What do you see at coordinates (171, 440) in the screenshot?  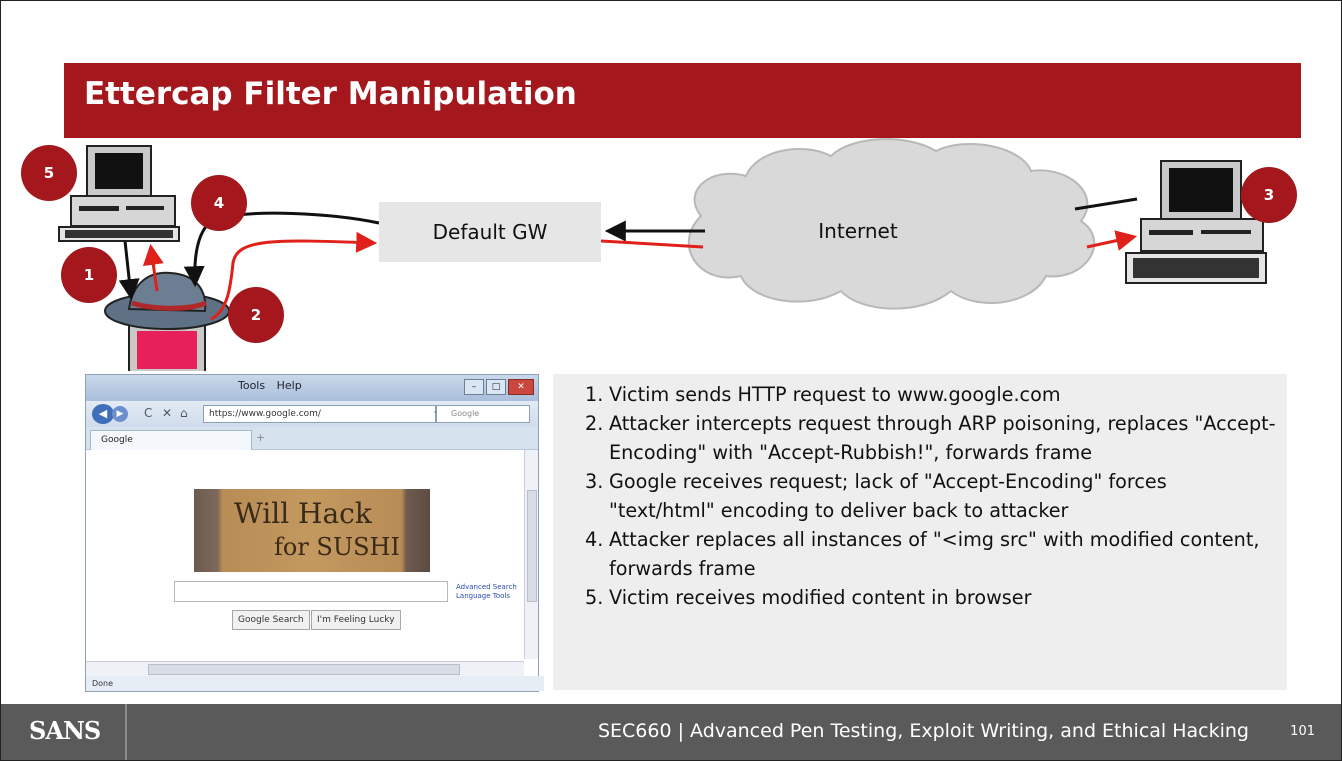 I see `tab-google: Google` at bounding box center [171, 440].